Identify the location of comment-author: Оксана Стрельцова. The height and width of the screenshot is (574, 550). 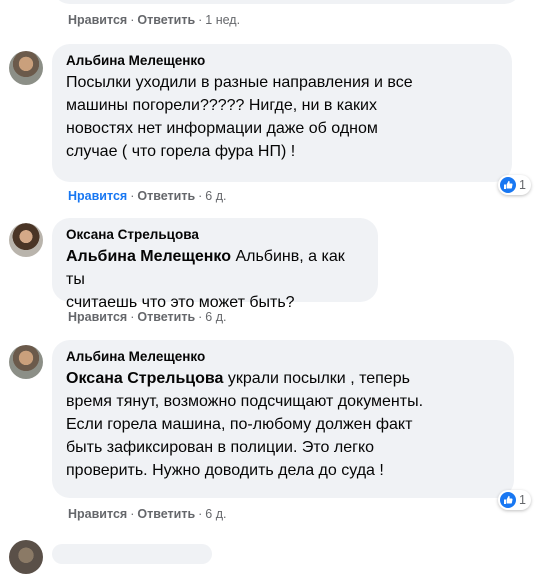
(215, 234).